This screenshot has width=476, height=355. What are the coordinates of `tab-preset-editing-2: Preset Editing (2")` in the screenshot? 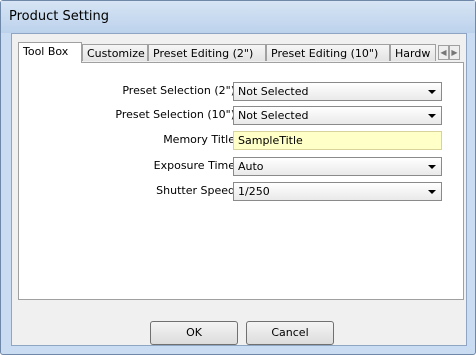 It's located at (207, 52).